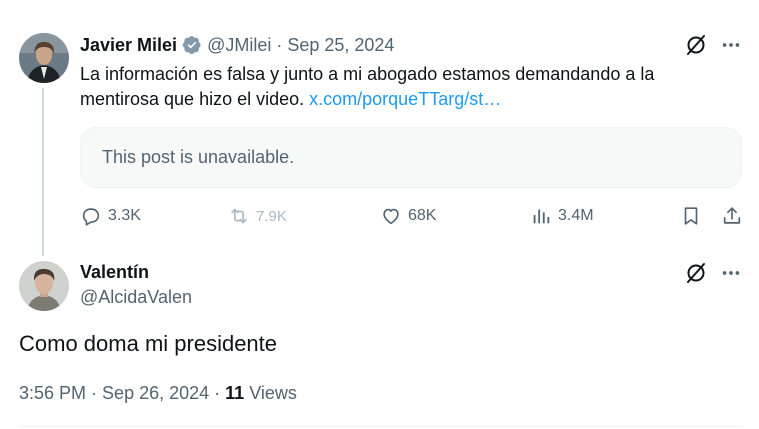 Image resolution: width=759 pixels, height=429 pixels. Describe the element at coordinates (128, 45) in the screenshot. I see `parent-author-name: Javier Milei` at that location.